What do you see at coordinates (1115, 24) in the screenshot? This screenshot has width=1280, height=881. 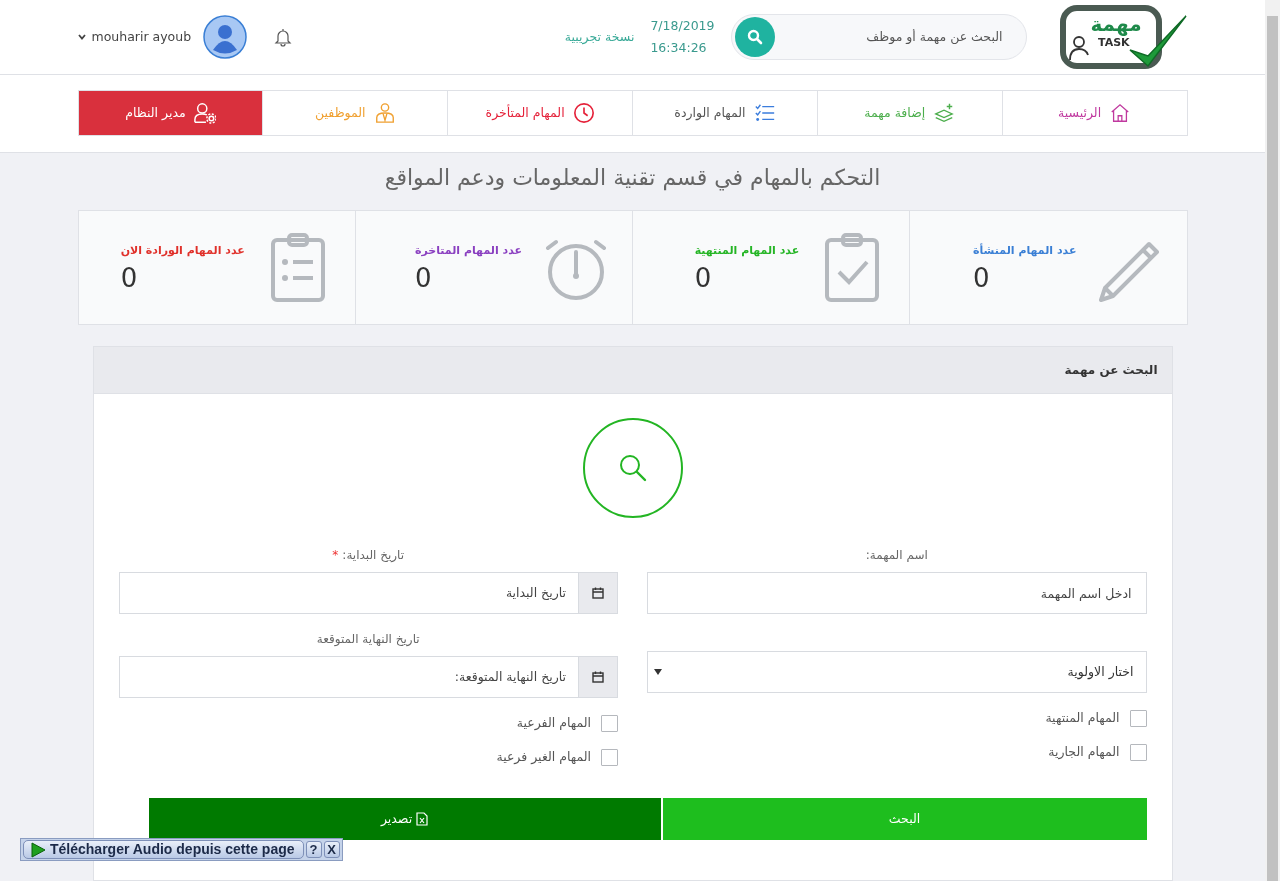 I see `logo-text: مهمة` at bounding box center [1115, 24].